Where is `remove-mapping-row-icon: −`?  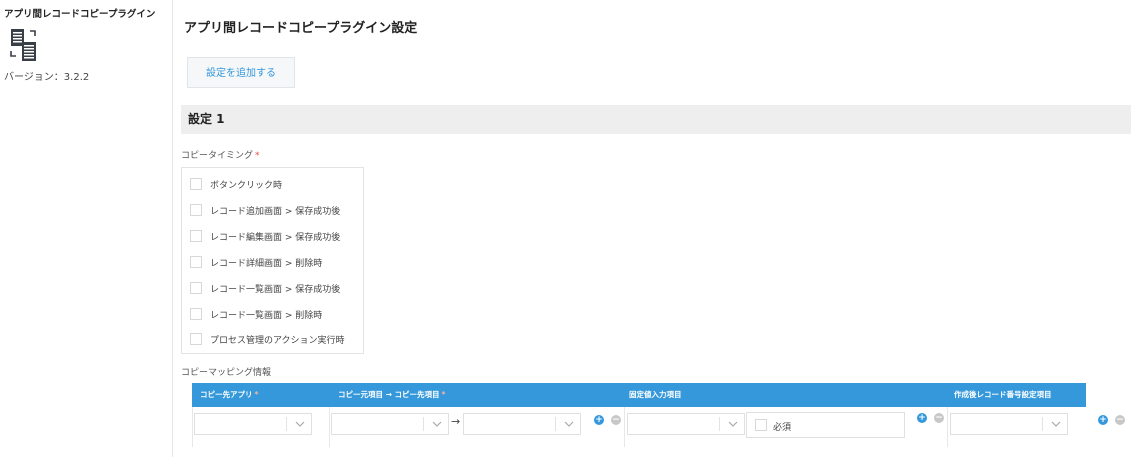
remove-mapping-row-icon: − is located at coordinates (1120, 420).